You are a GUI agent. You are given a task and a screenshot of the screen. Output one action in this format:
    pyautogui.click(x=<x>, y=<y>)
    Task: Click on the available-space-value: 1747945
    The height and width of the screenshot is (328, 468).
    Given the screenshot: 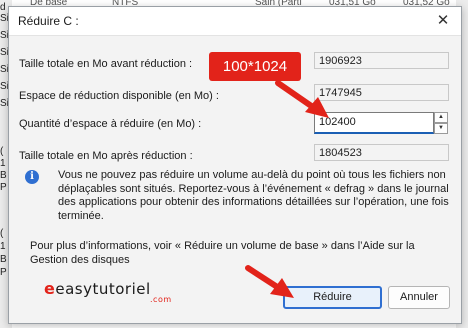 What is the action you would take?
    pyautogui.click(x=381, y=92)
    